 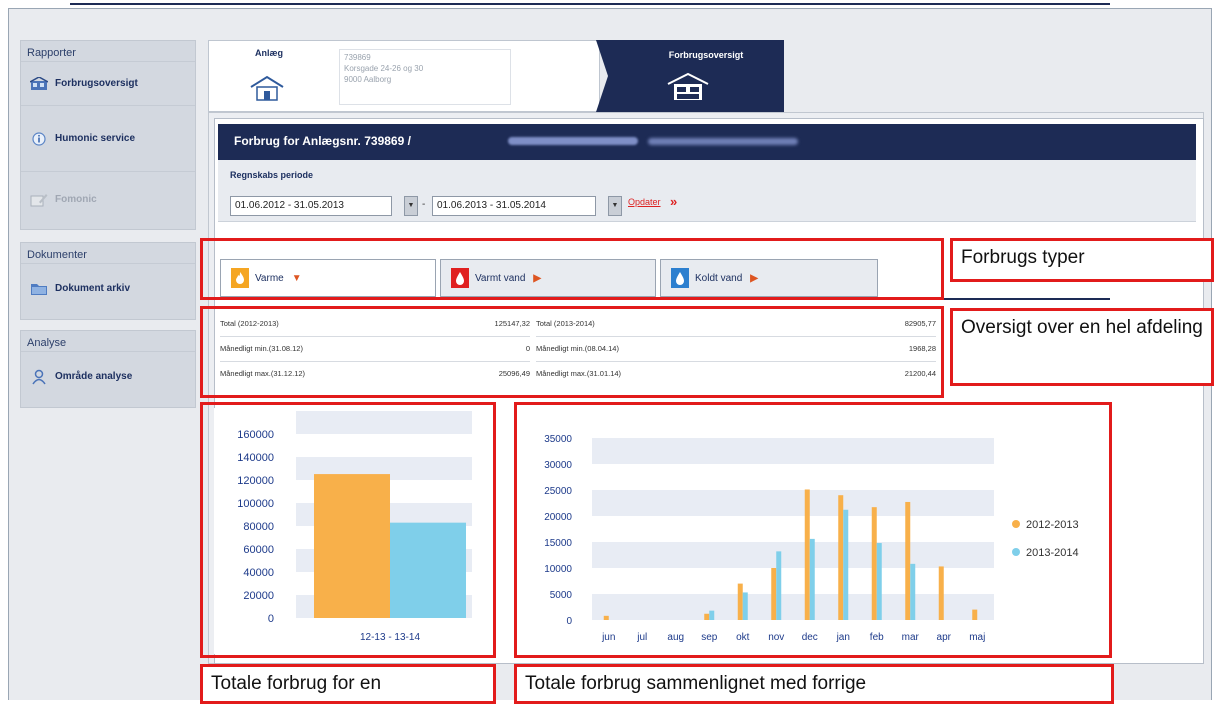 What do you see at coordinates (690, 76) in the screenshot?
I see `tab-forbrugsoversigt: Forbrugsoversigt` at bounding box center [690, 76].